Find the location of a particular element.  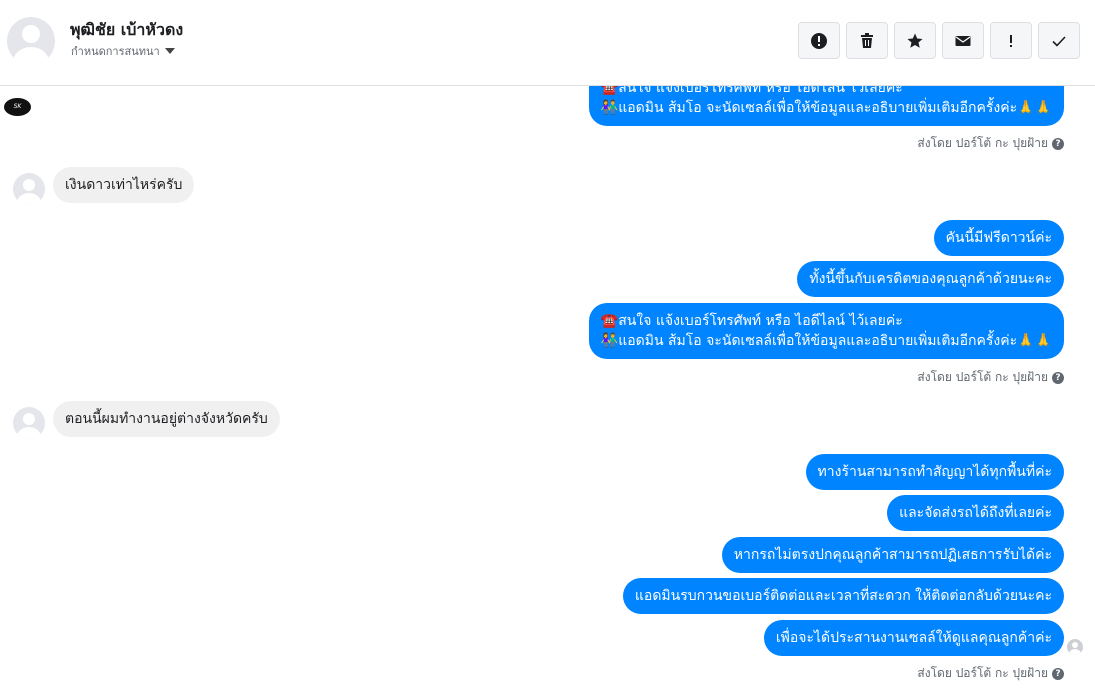

envelope-icon is located at coordinates (963, 40).